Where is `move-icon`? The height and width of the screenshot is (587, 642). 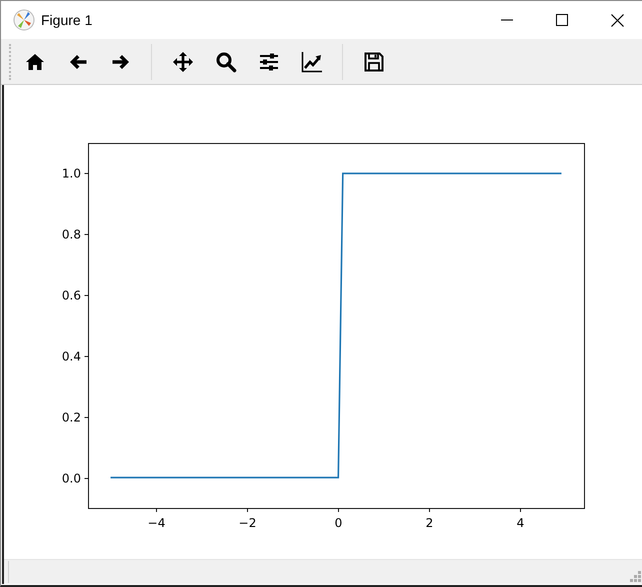 move-icon is located at coordinates (183, 61).